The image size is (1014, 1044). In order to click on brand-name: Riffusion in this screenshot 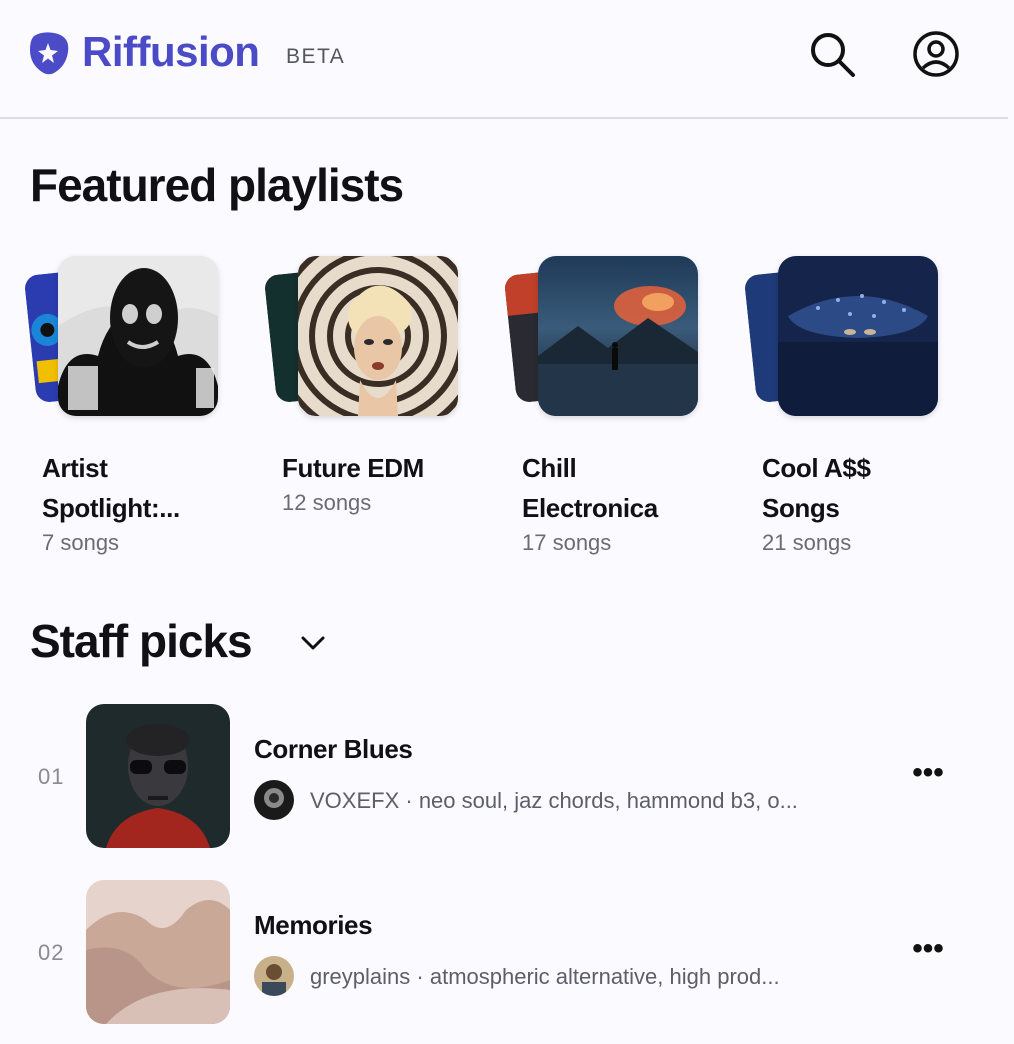, I will do `click(171, 52)`.